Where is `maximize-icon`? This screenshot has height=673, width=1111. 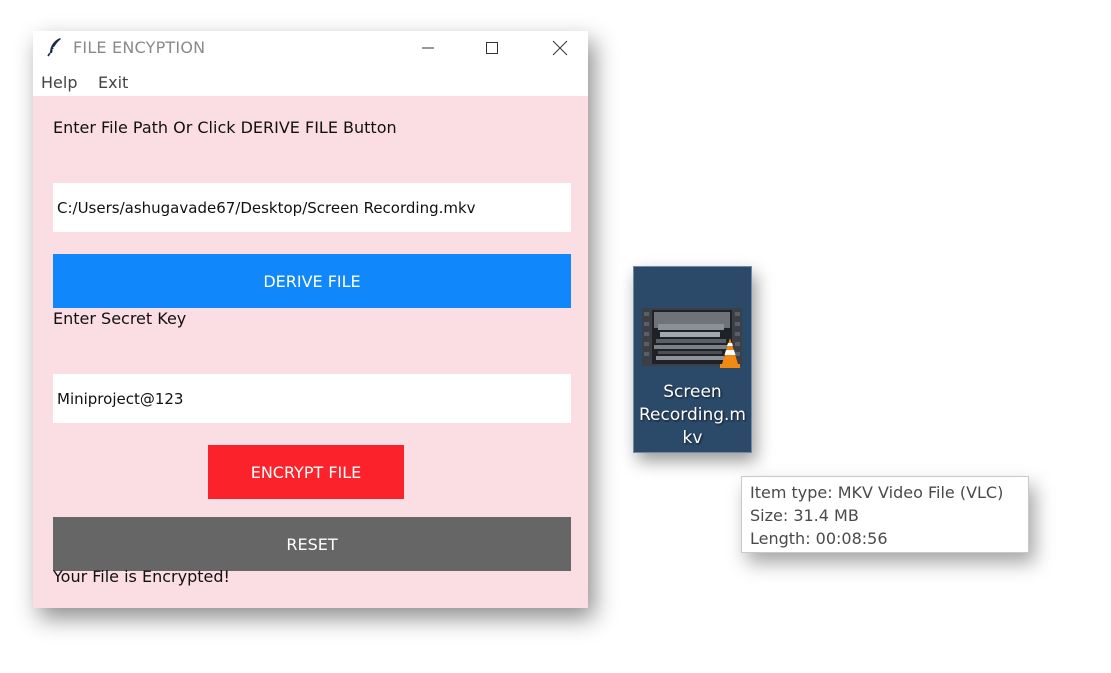 maximize-icon is located at coordinates (492, 47).